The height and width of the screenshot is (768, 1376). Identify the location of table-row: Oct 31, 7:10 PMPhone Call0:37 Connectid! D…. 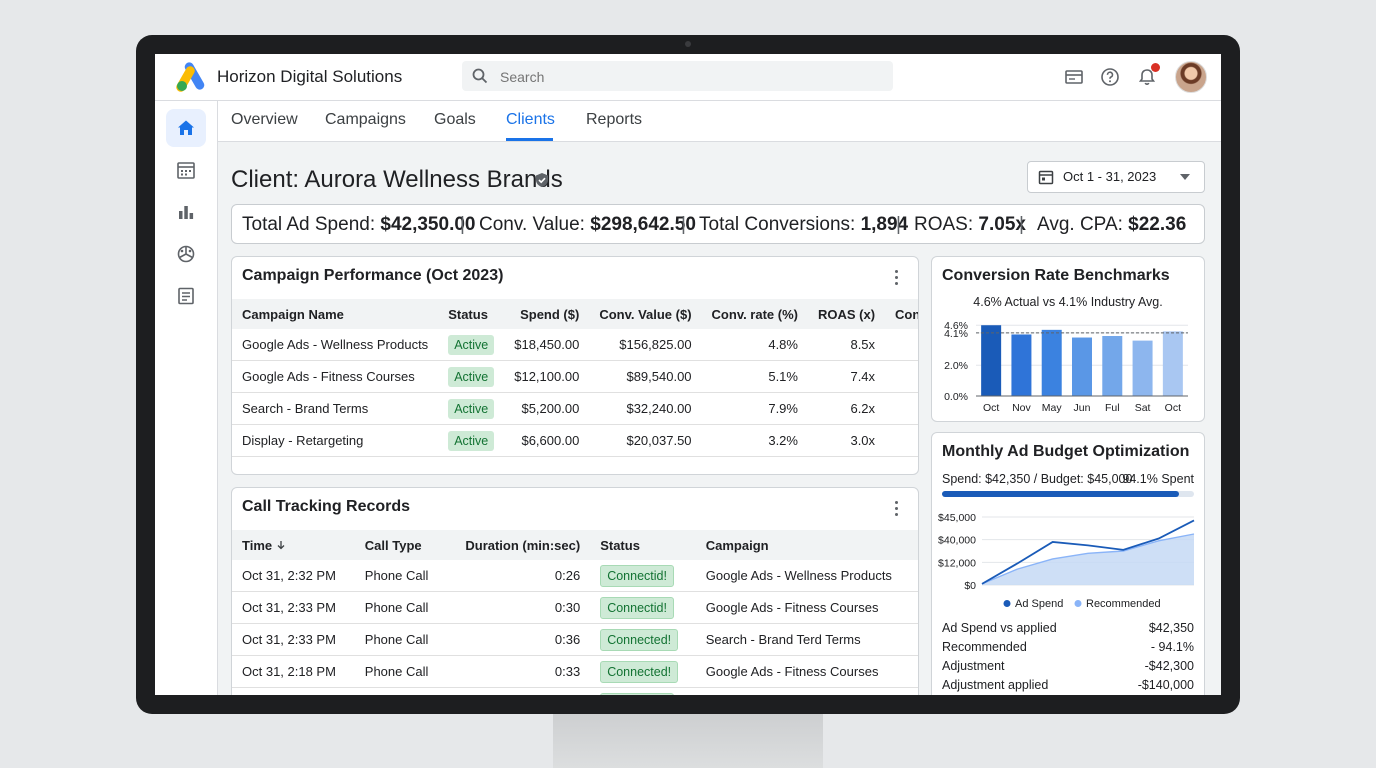
(575, 691).